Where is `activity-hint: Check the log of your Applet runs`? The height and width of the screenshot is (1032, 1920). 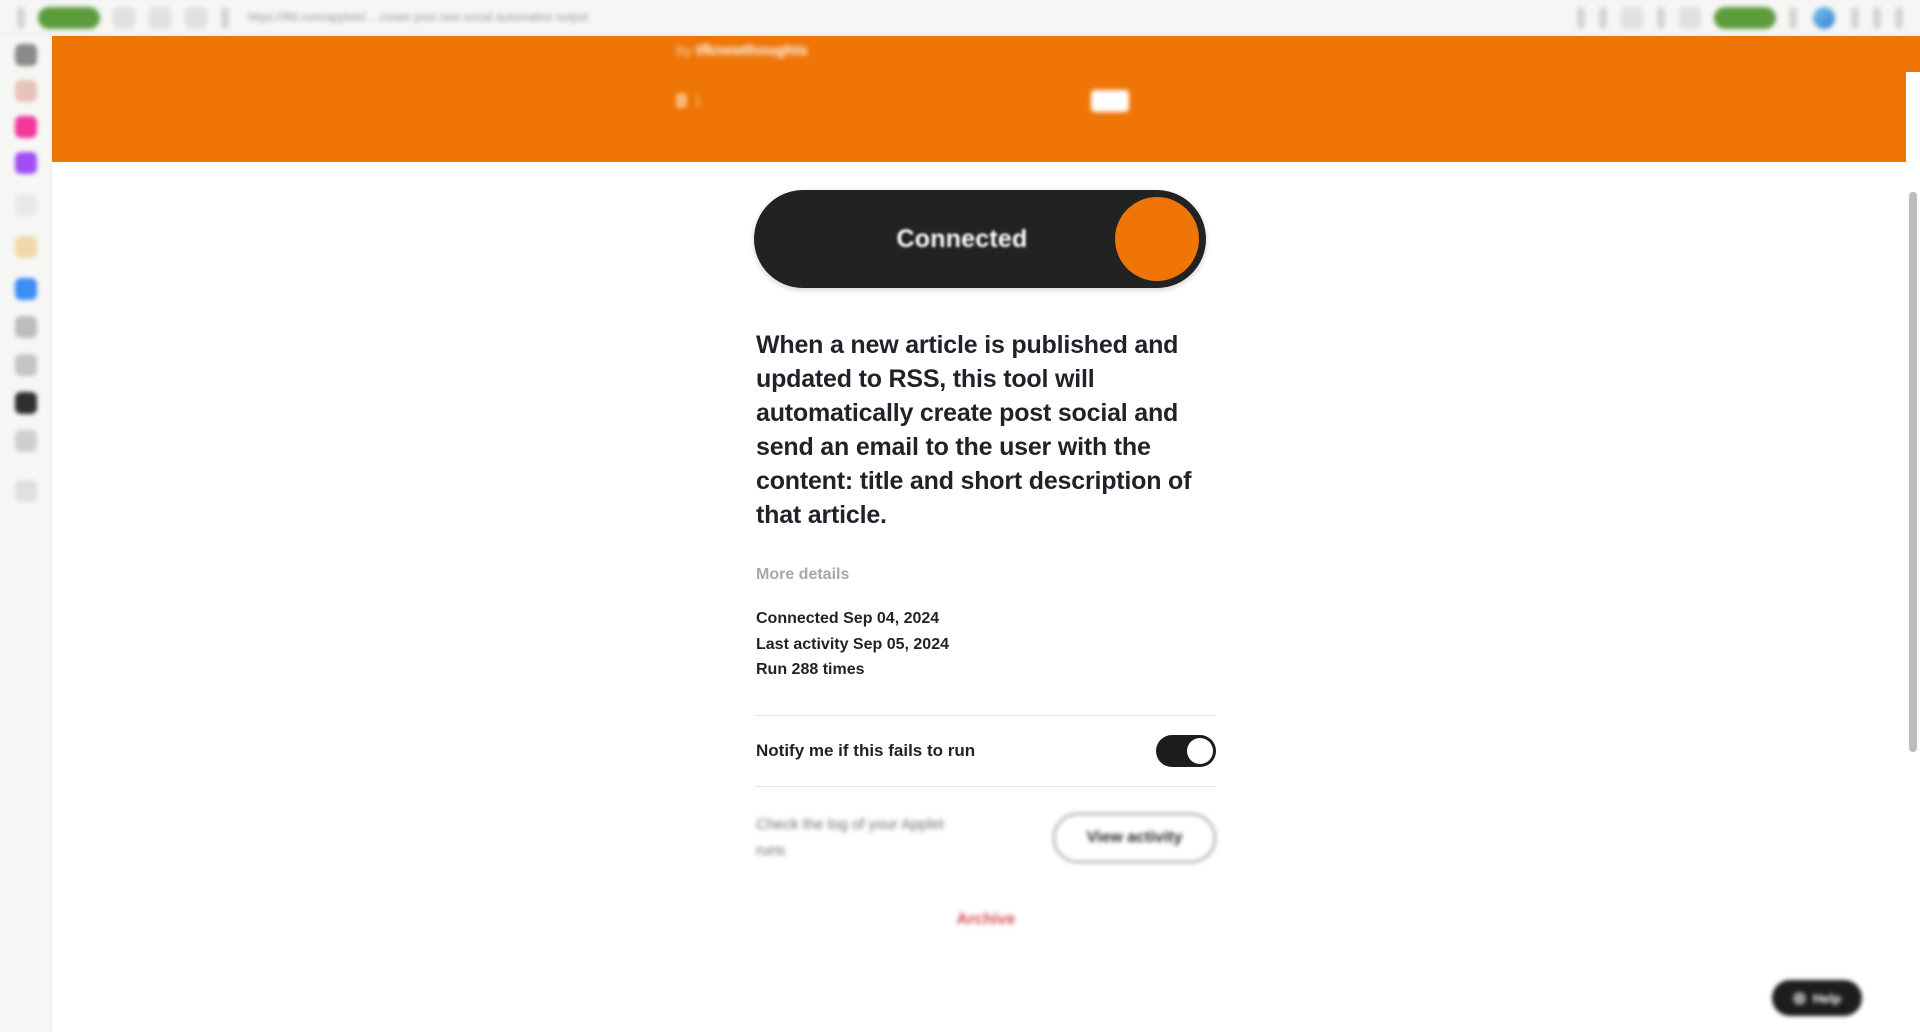 activity-hint: Check the log of your Applet runs is located at coordinates (850, 837).